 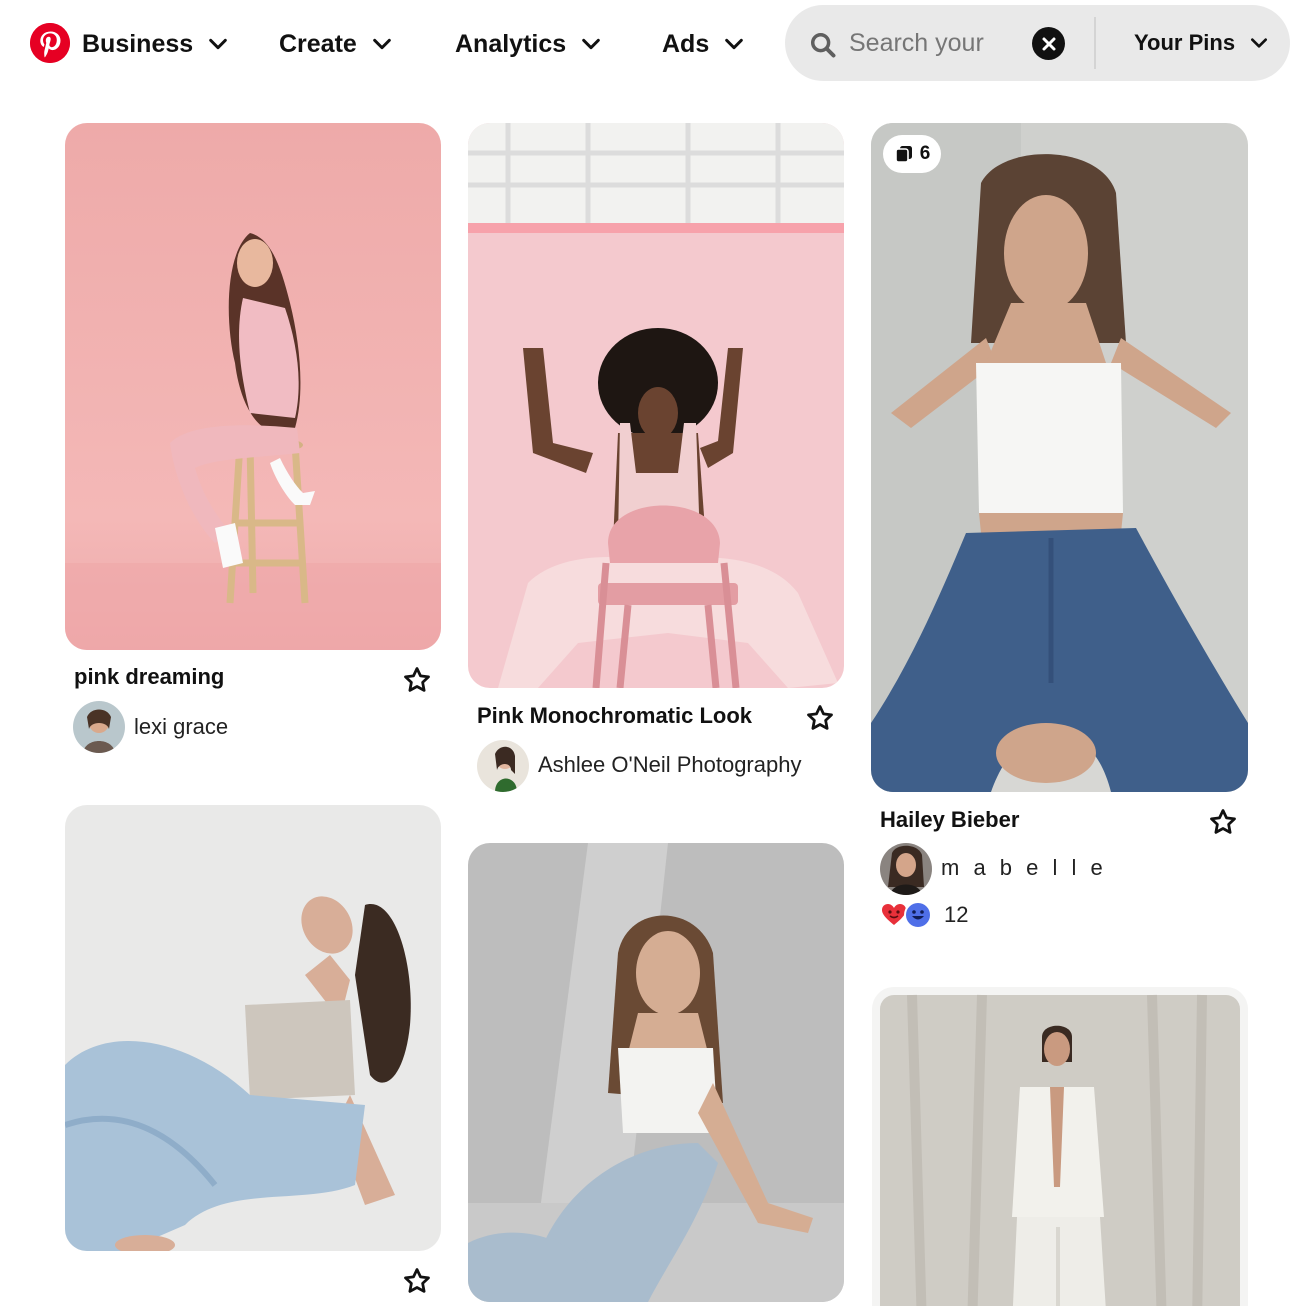 I want to click on nav-create: Create, so click(x=336, y=44).